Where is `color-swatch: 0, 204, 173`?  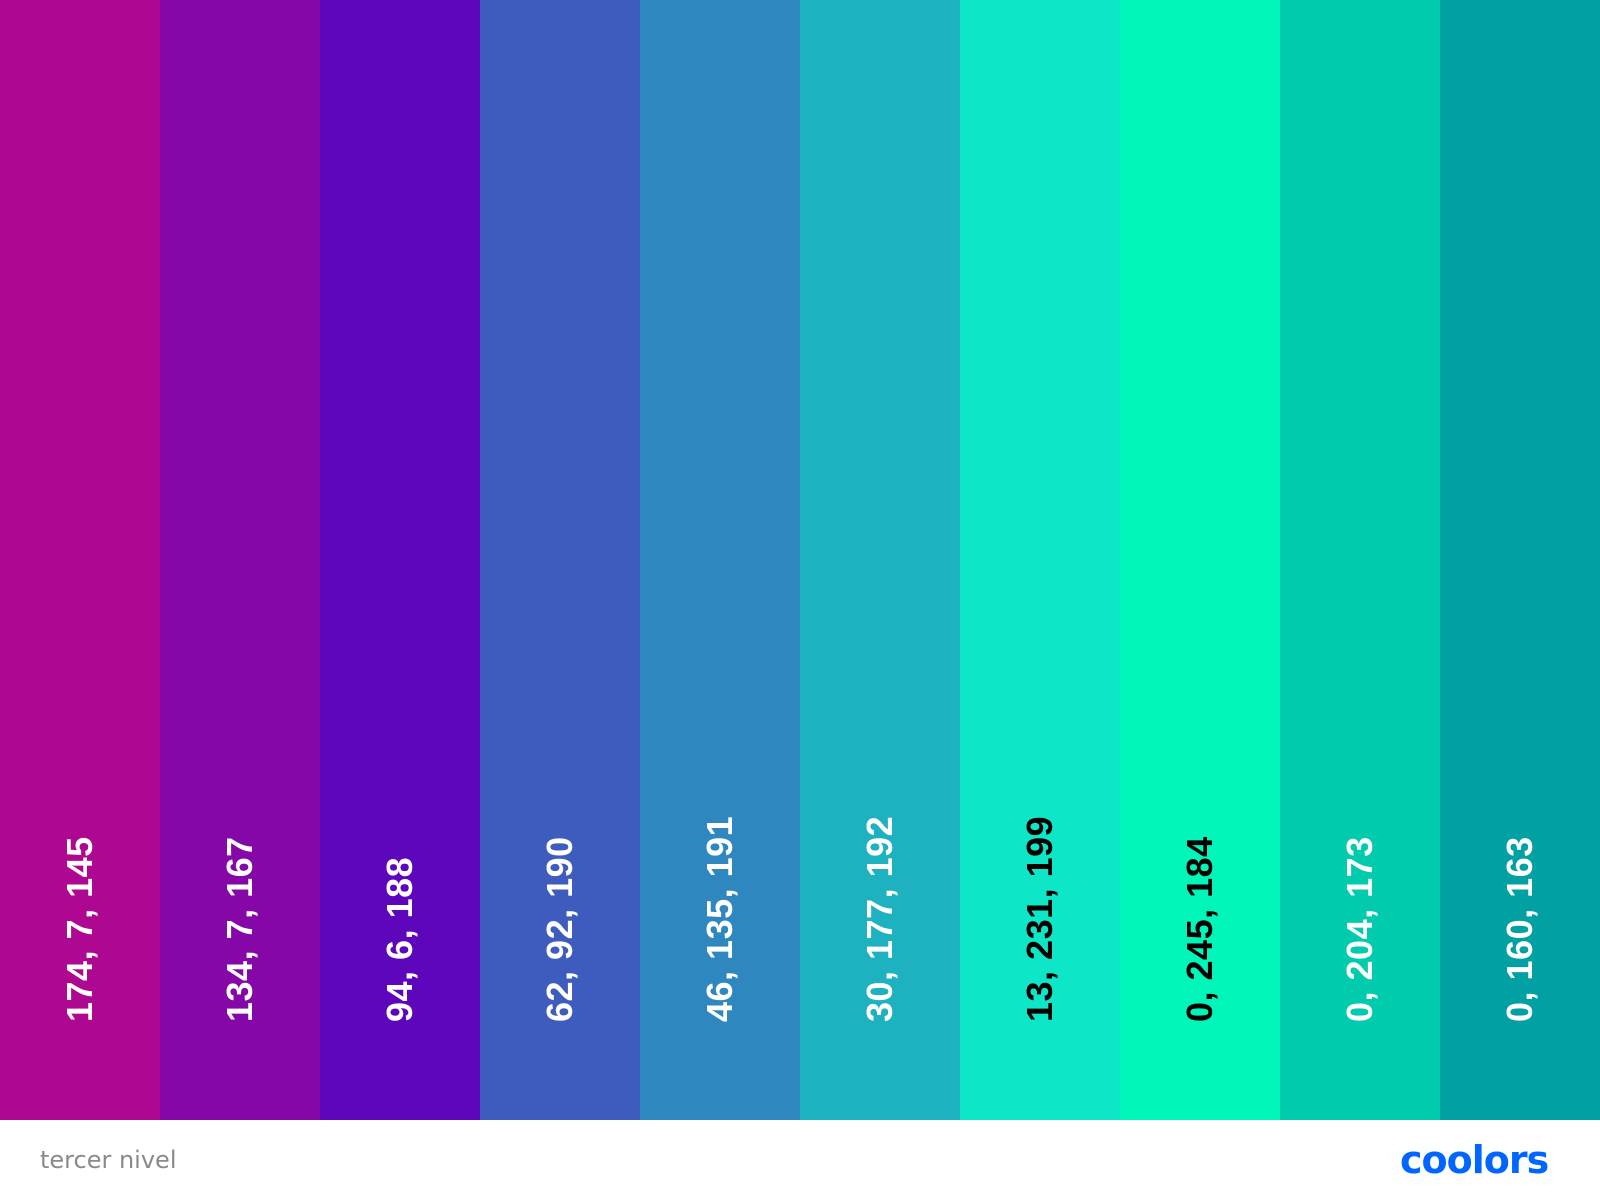
color-swatch: 0, 204, 173 is located at coordinates (1360, 560).